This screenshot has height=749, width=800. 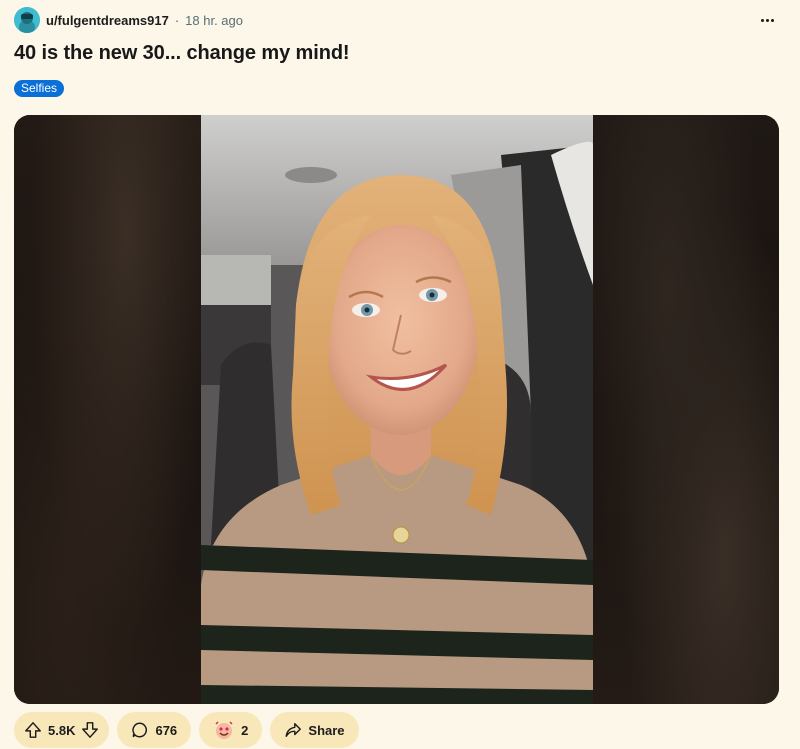 I want to click on share-button: Share, so click(x=314, y=730).